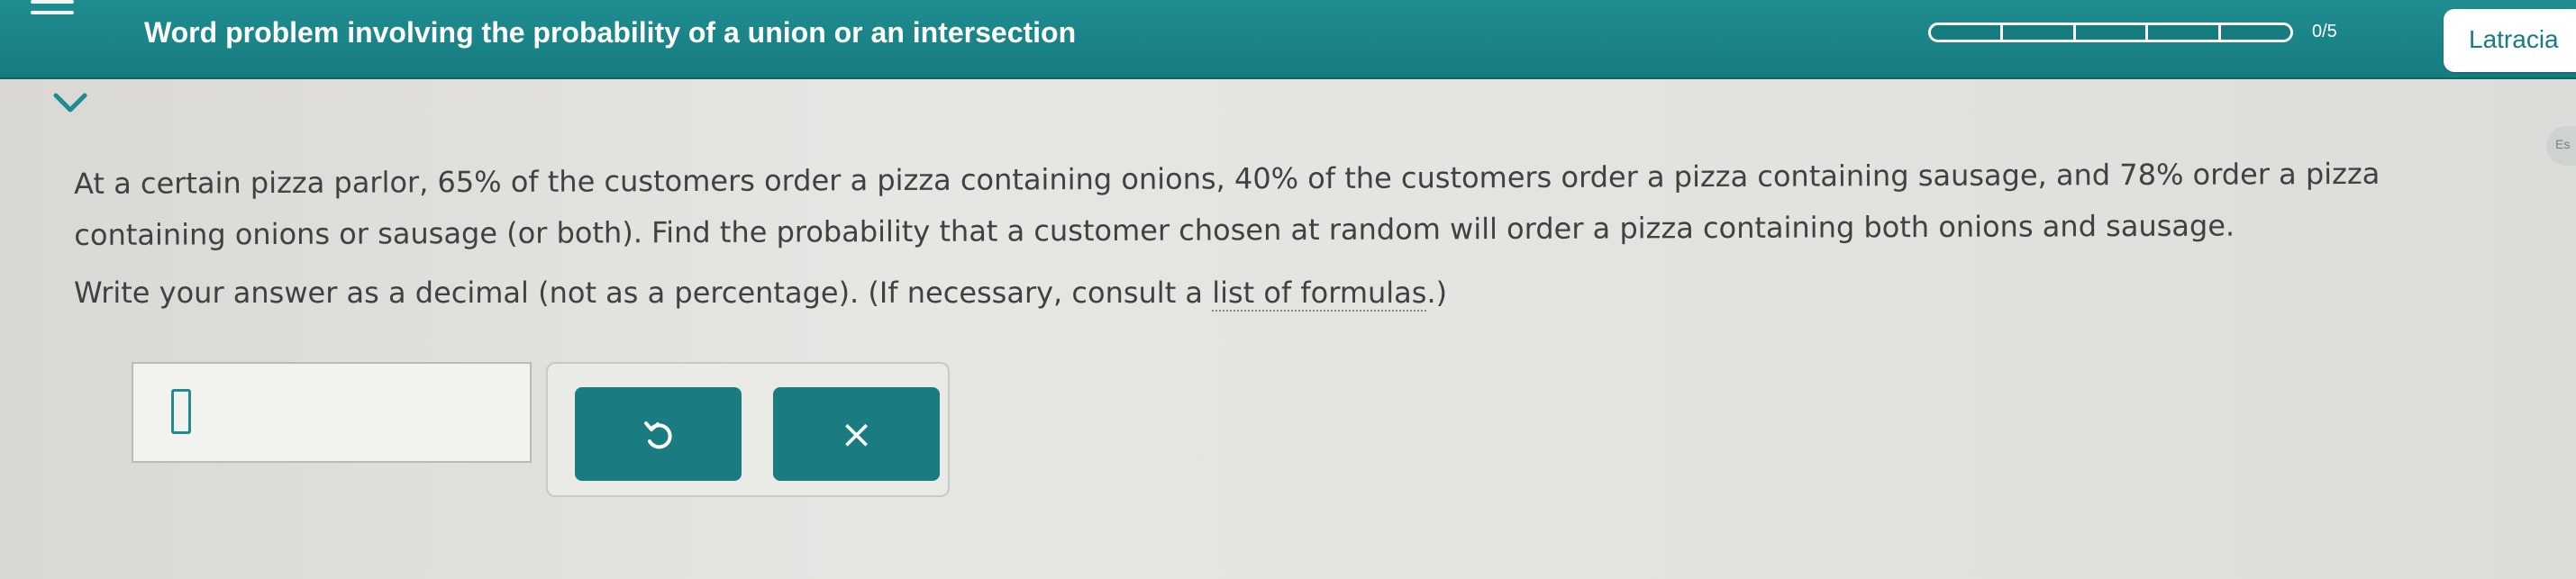 The image size is (2576, 579). I want to click on undo-icon, so click(658, 434).